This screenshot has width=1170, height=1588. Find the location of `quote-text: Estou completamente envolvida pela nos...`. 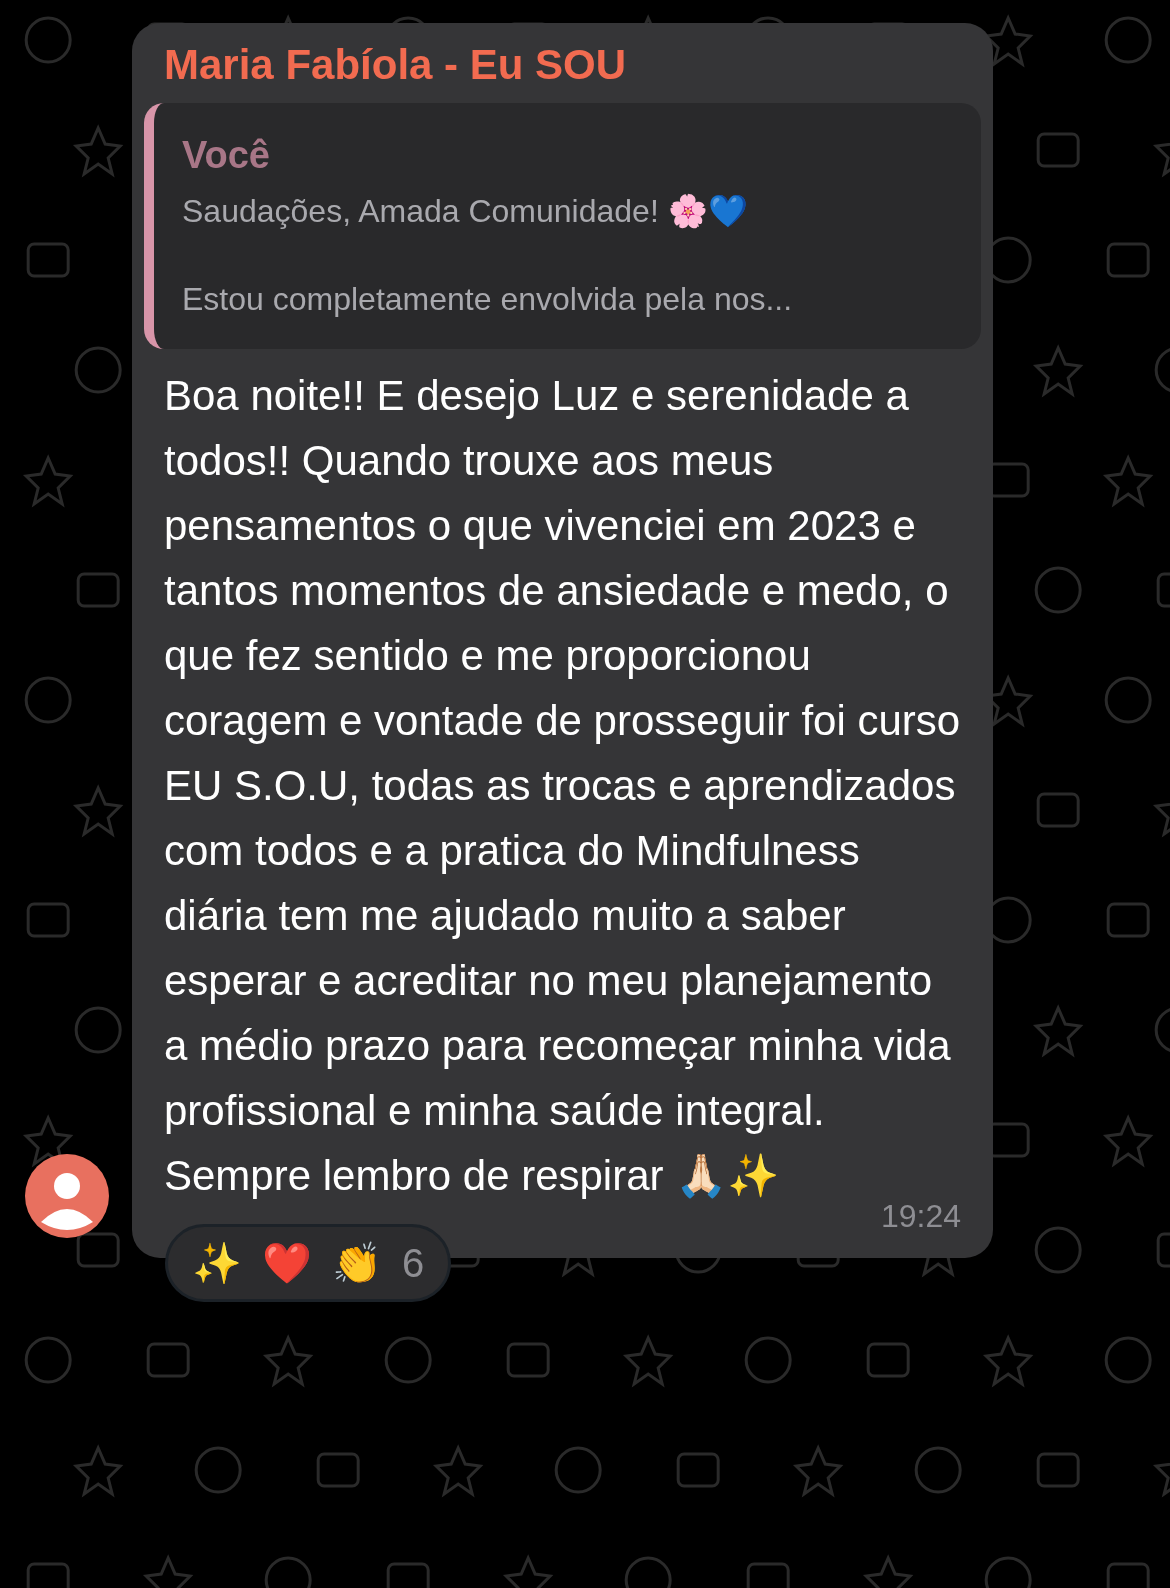

quote-text: Estou completamente envolvida pela nos... is located at coordinates (488, 299).